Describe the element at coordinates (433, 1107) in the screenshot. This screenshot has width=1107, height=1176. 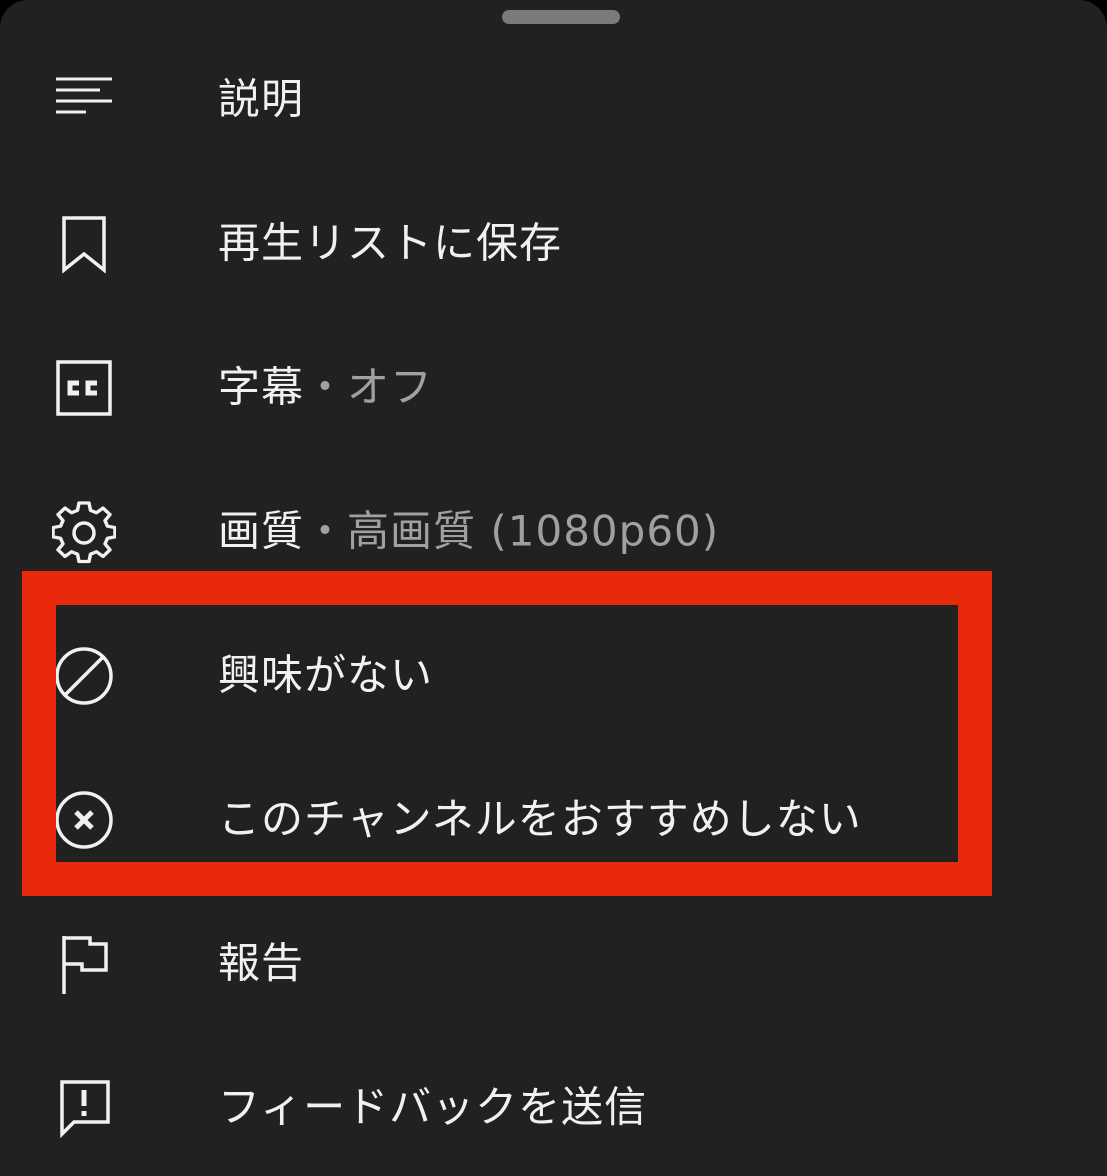
I see `menu-item-label: フィードバックを送信` at that location.